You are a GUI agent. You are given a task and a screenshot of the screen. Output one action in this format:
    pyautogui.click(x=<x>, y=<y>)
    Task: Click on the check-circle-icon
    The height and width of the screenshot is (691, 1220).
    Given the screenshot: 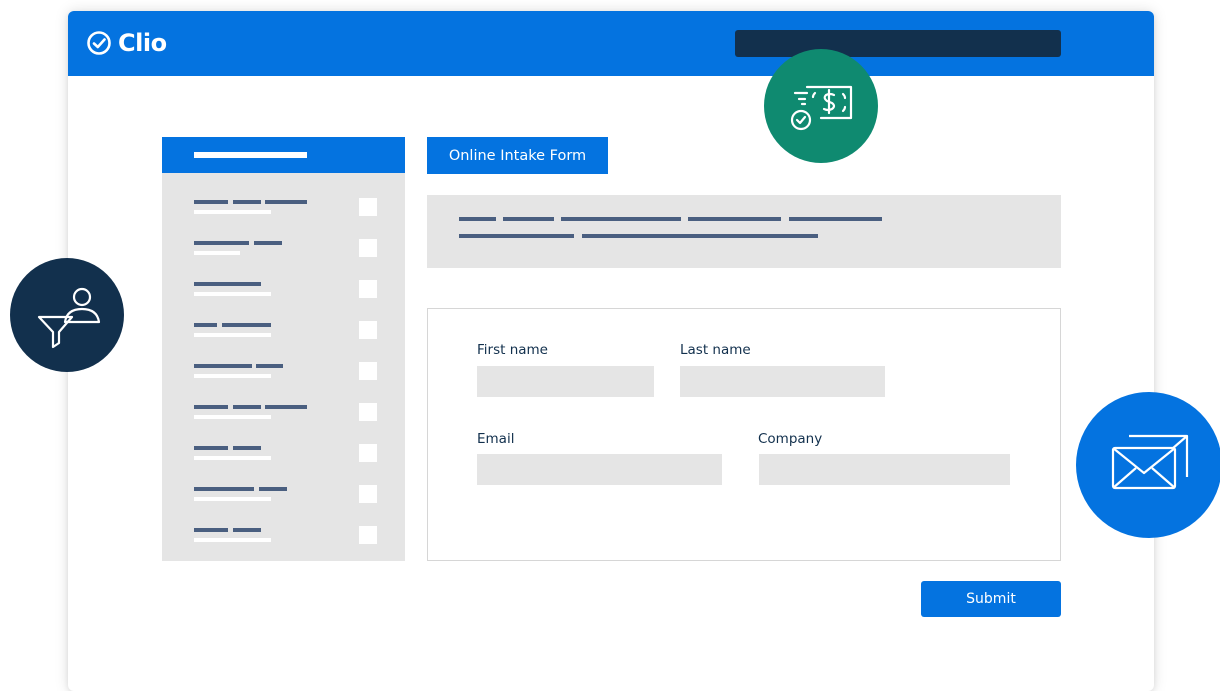 What is the action you would take?
    pyautogui.click(x=99, y=43)
    